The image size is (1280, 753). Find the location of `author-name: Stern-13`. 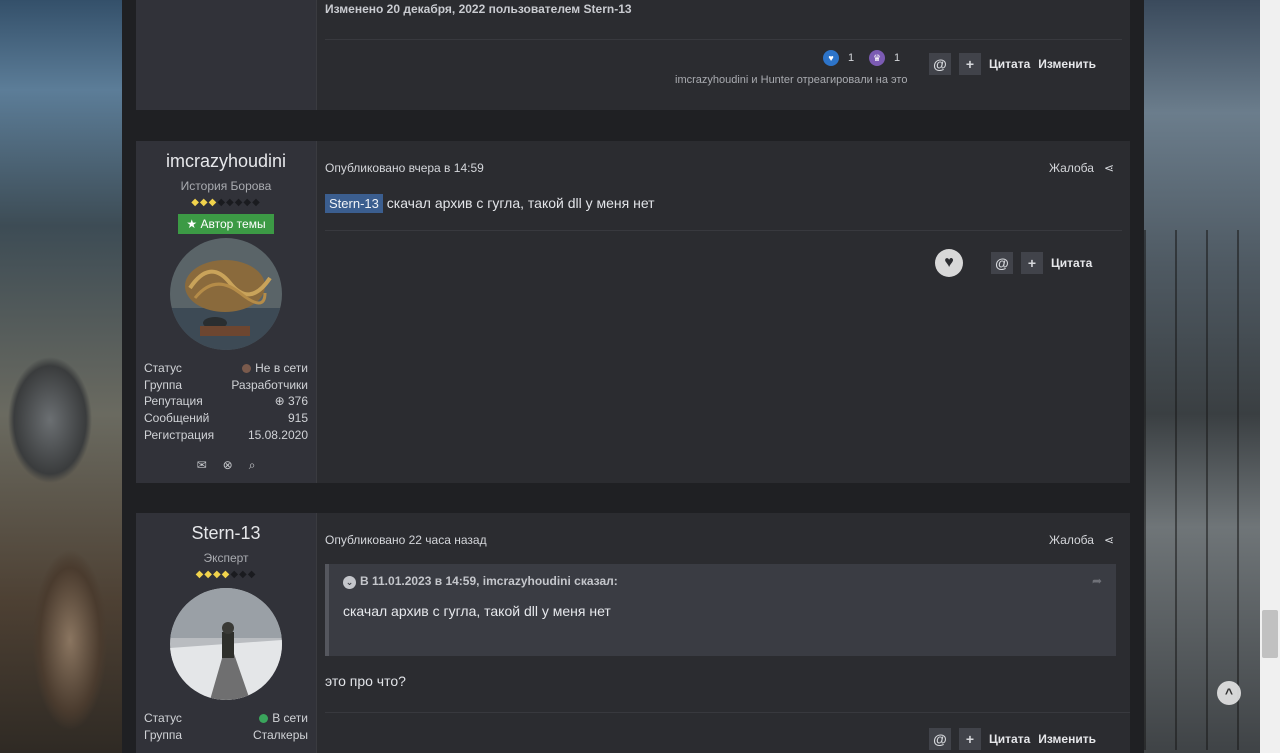

author-name: Stern-13 is located at coordinates (226, 533).